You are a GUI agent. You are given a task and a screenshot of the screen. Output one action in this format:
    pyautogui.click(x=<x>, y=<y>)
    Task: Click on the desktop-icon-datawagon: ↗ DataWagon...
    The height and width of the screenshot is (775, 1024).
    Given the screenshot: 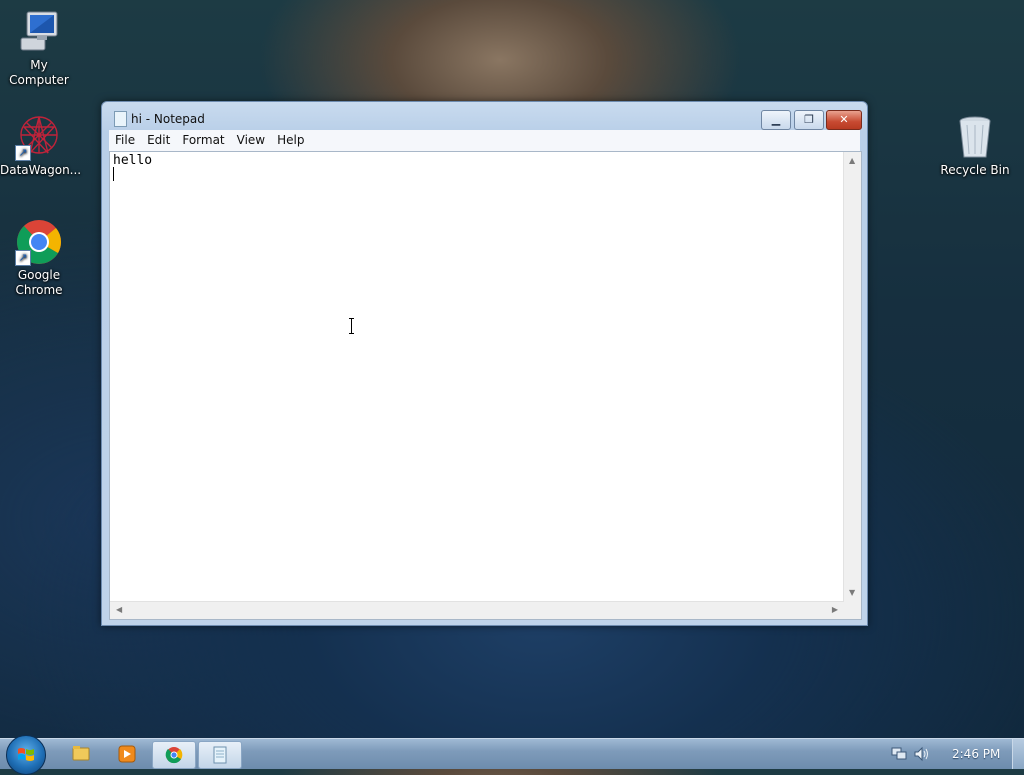 What is the action you would take?
    pyautogui.click(x=41, y=145)
    